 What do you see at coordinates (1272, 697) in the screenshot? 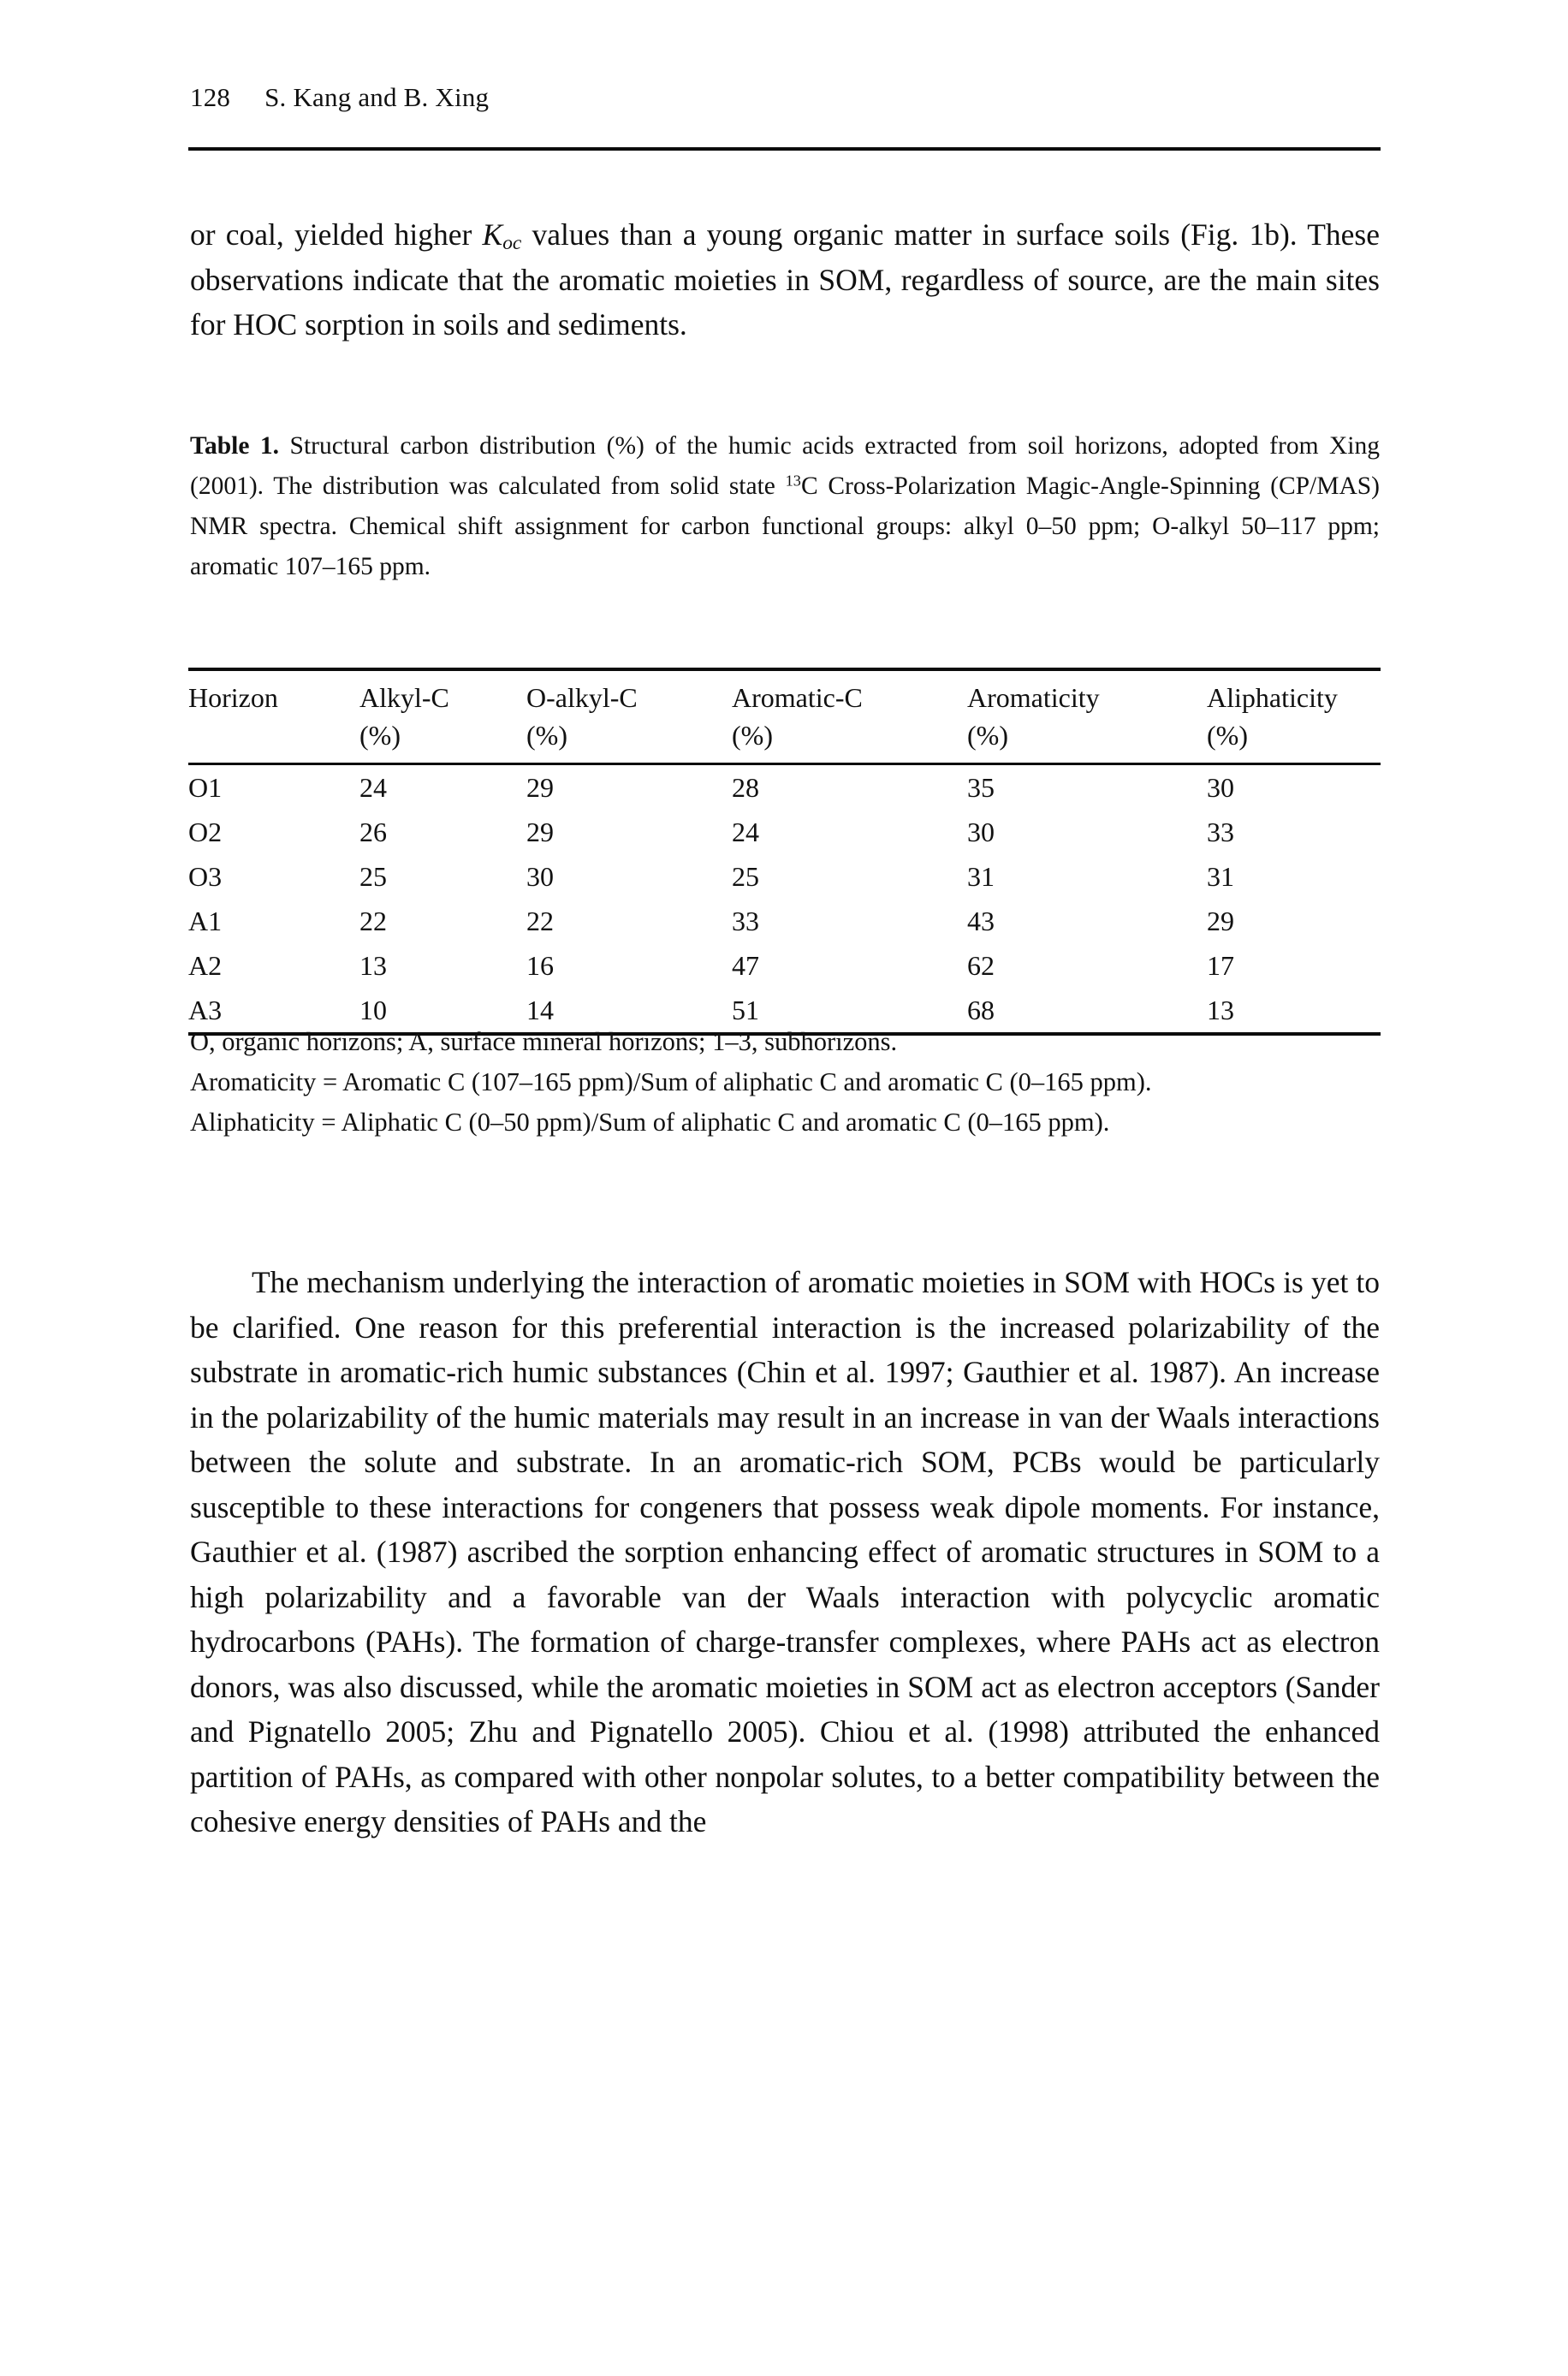
I see `column-header-aliphaticity-label: Aliphaticity` at bounding box center [1272, 697].